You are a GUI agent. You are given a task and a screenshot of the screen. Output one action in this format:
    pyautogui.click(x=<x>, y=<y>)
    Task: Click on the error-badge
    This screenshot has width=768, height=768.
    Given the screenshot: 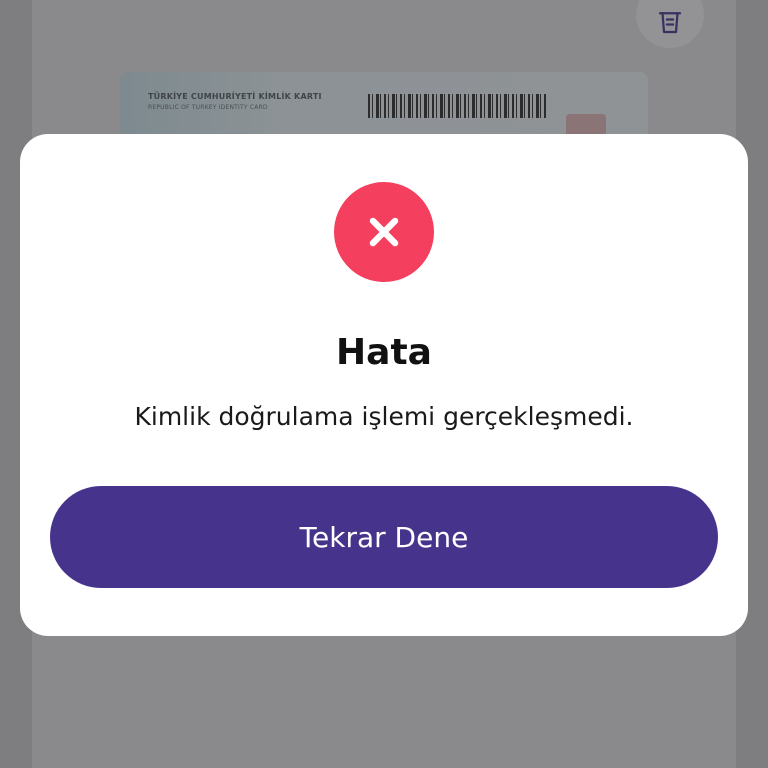 What is the action you would take?
    pyautogui.click(x=384, y=232)
    